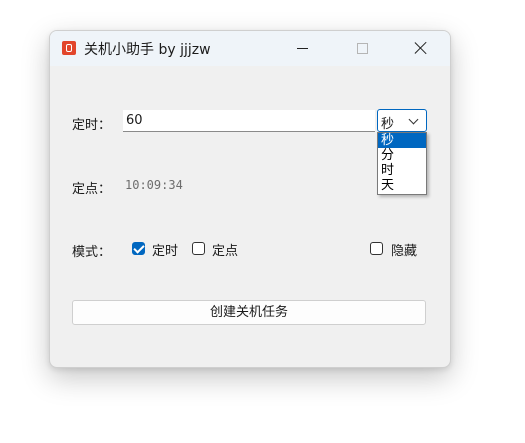  I want to click on timer-mode-label: 定时, so click(165, 249).